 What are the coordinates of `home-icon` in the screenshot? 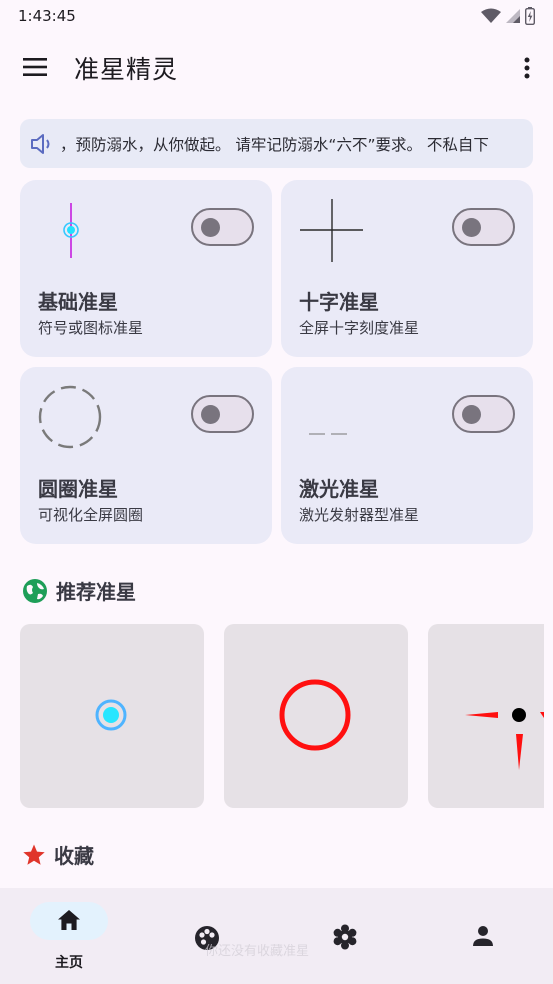 It's located at (69, 920).